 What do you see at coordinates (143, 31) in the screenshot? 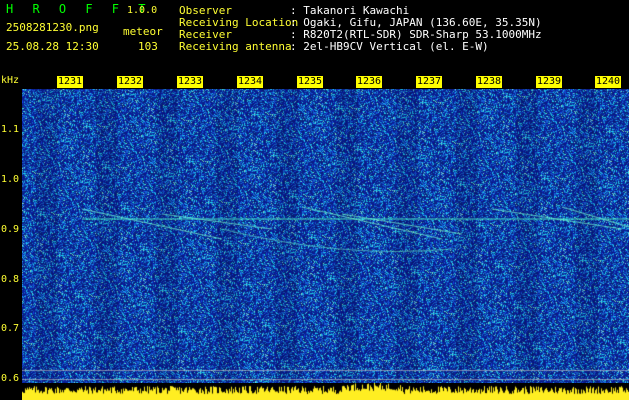
I see `mode-label: meteor` at bounding box center [143, 31].